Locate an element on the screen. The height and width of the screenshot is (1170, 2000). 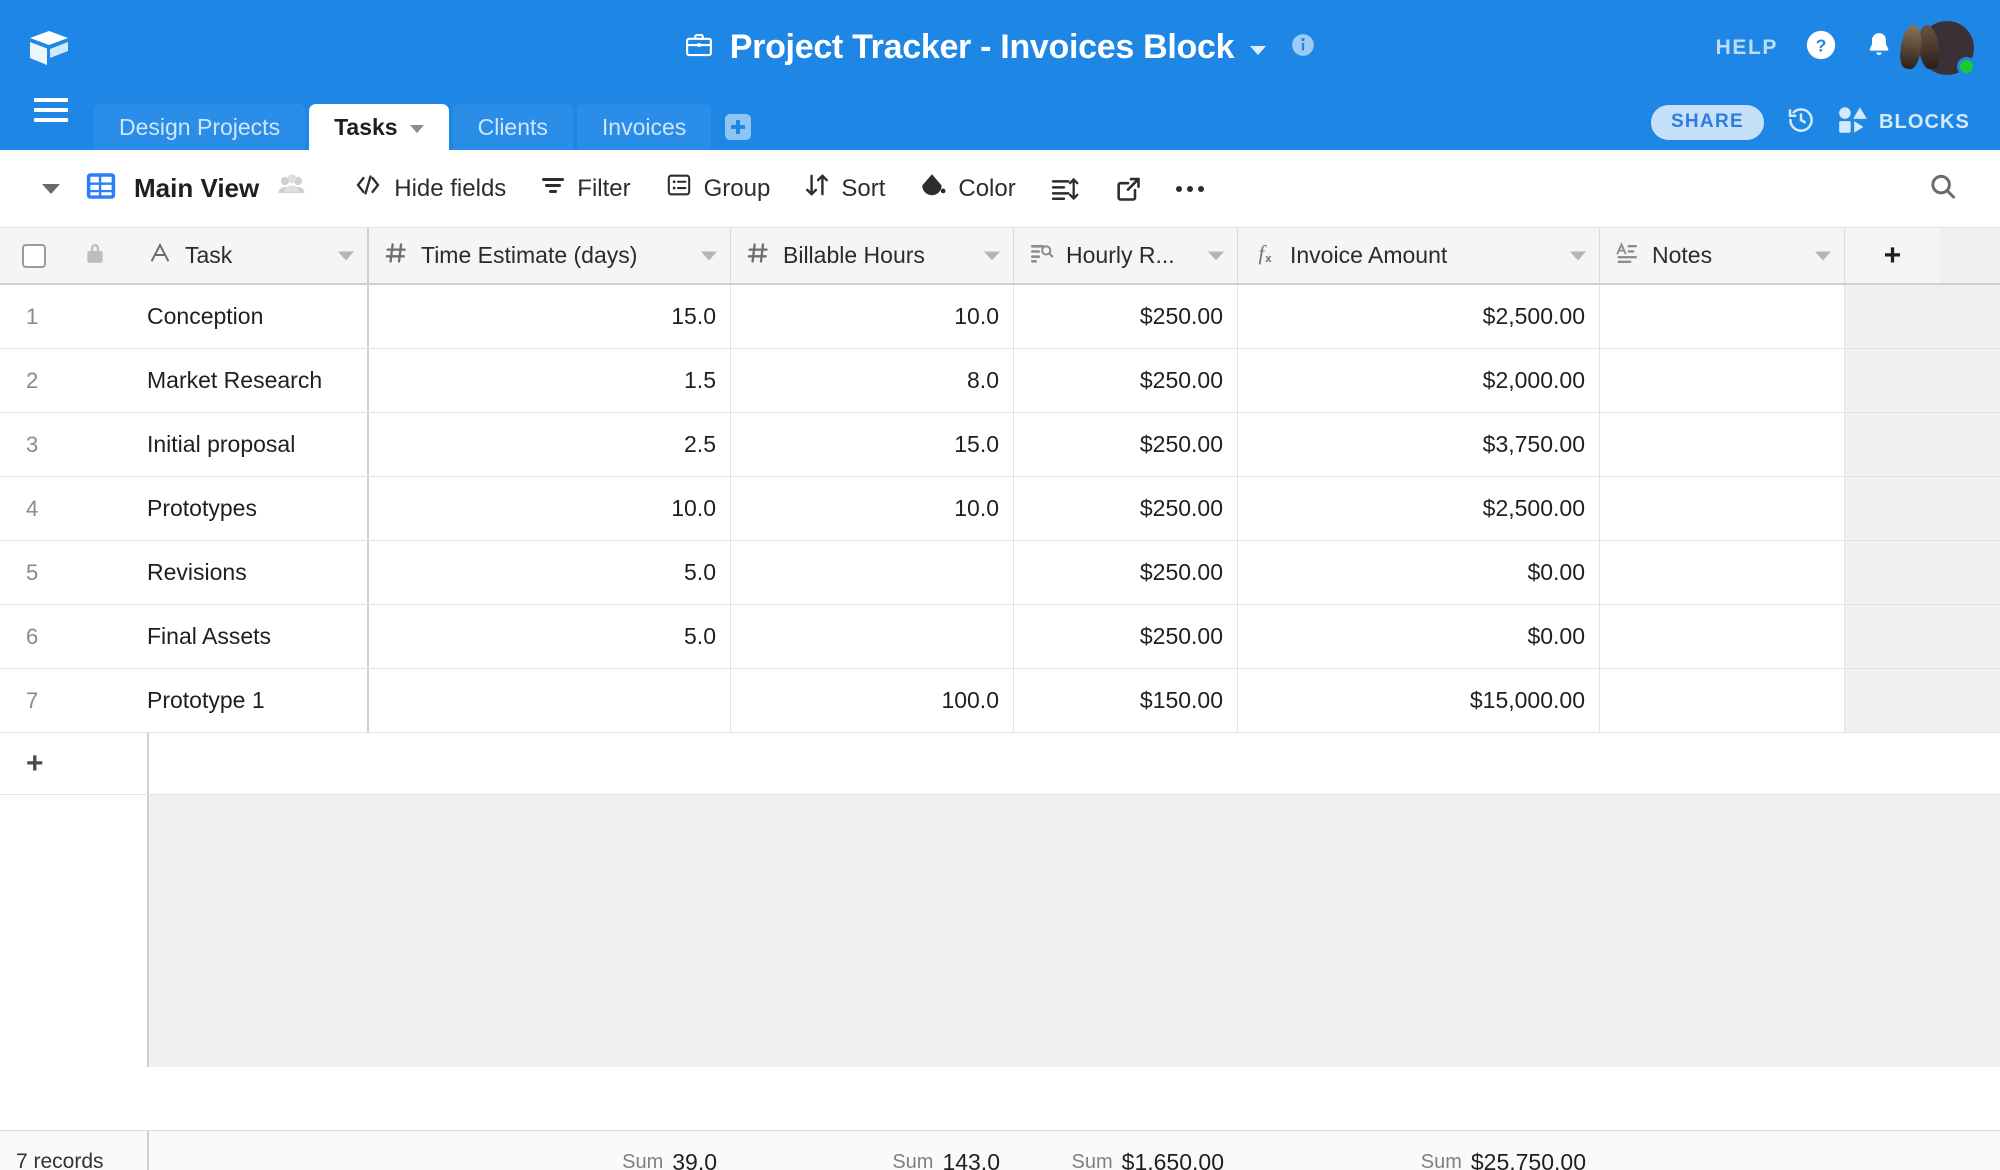
question-circle-icon: ? is located at coordinates (1821, 47).